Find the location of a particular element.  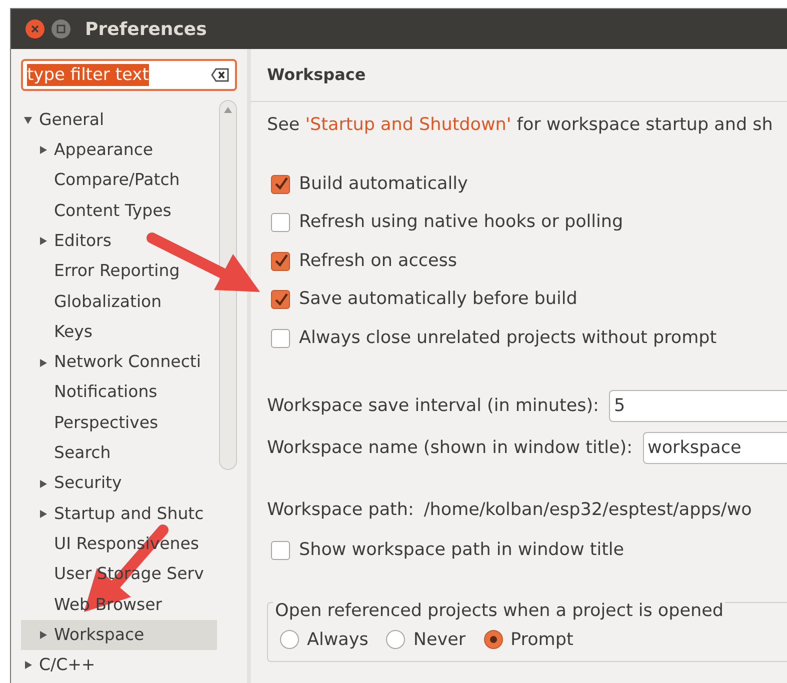

tree-item: Error Reporting is located at coordinates (119, 271).